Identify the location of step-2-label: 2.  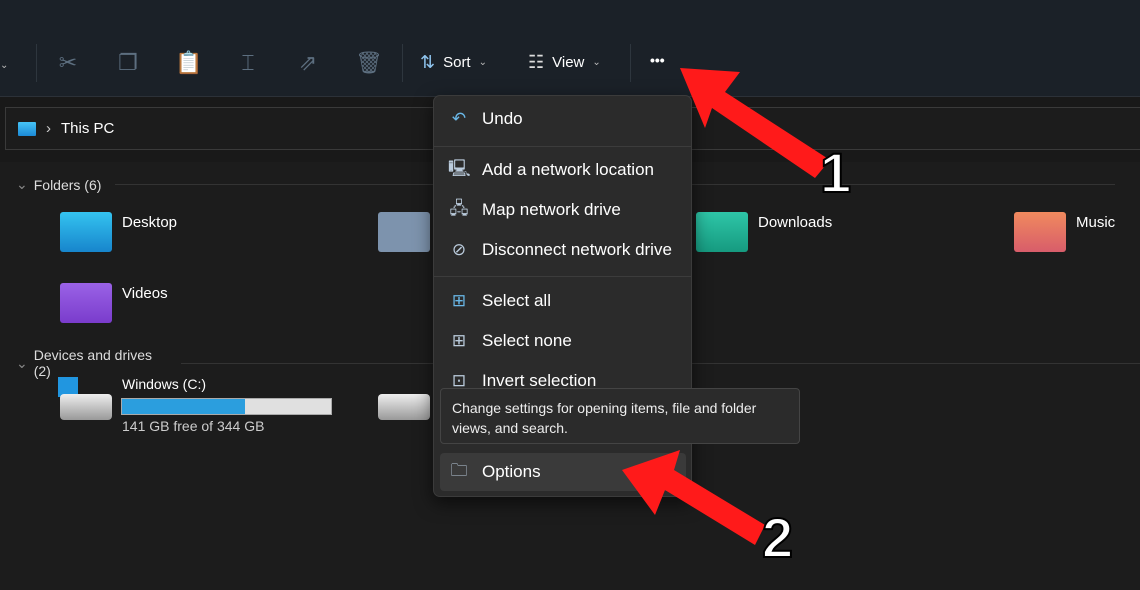
(777, 537).